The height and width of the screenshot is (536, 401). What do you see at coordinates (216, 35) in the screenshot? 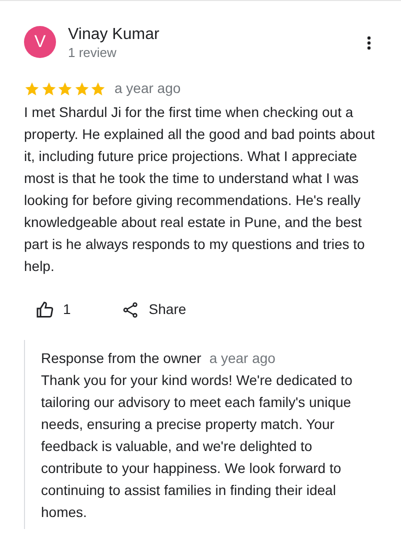
I see `reviewer-name: Vinay Kumar` at bounding box center [216, 35].